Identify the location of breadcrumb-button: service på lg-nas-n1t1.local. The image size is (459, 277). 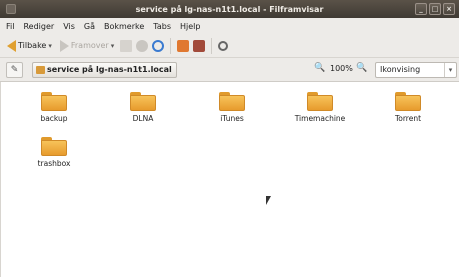
(104, 70).